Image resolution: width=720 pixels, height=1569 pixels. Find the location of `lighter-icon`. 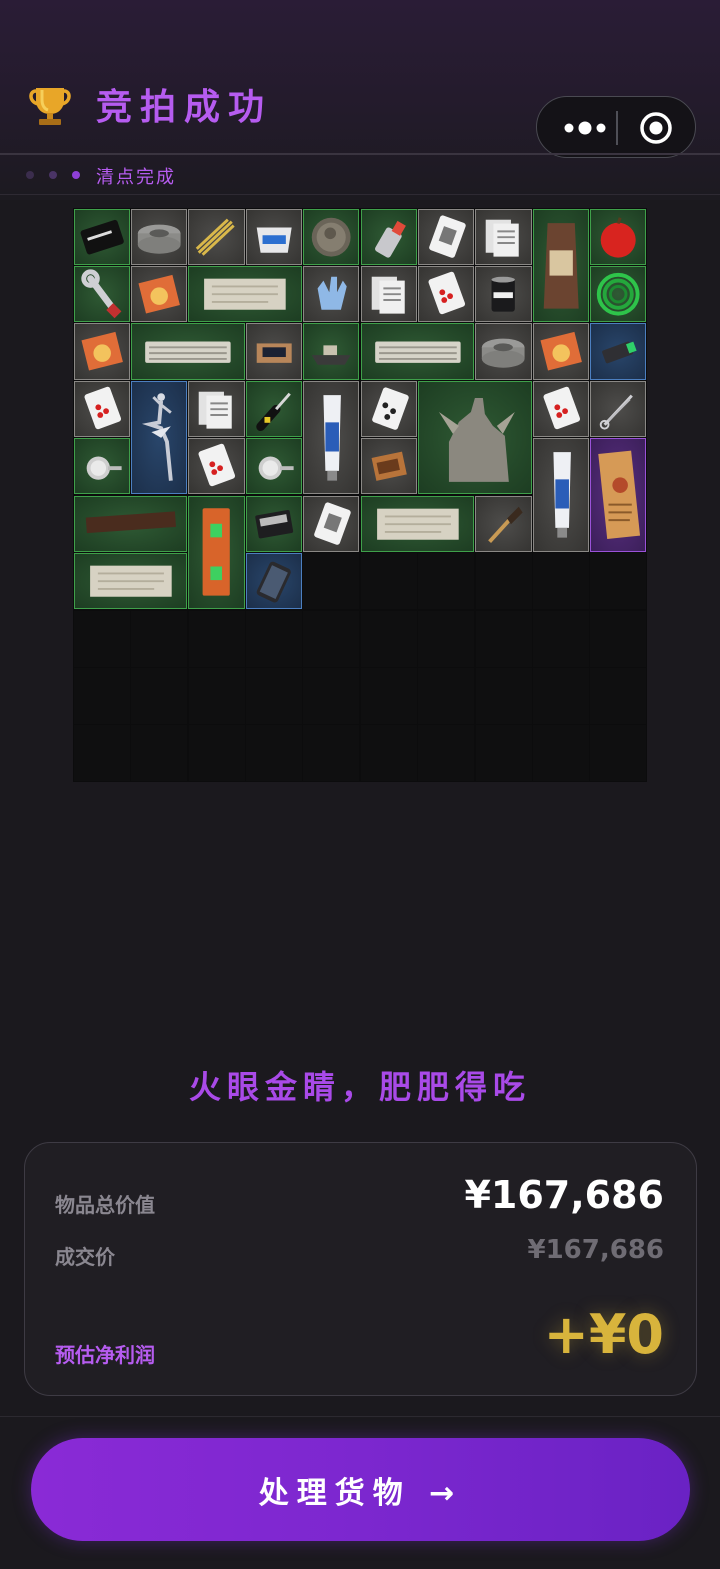

lighter-icon is located at coordinates (390, 239).